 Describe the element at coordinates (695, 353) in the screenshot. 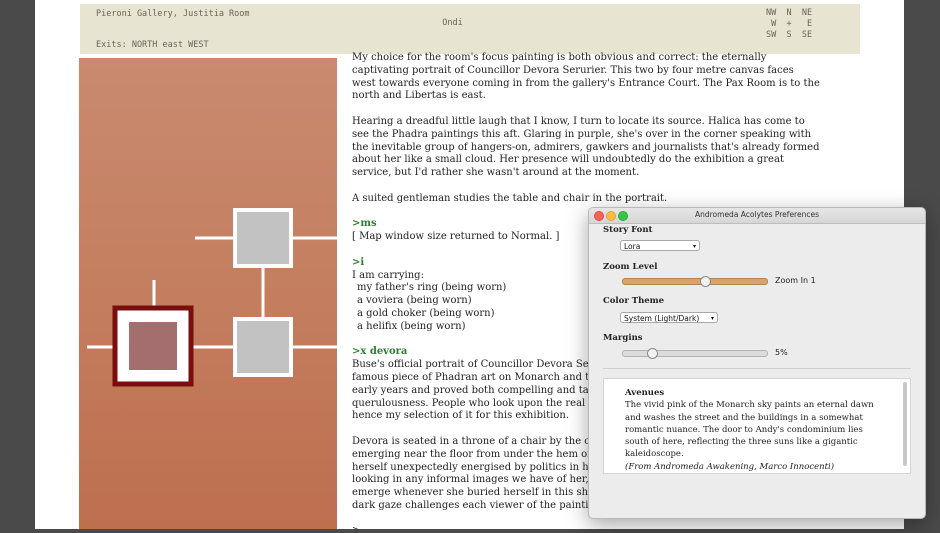

I see `margins-slider` at that location.